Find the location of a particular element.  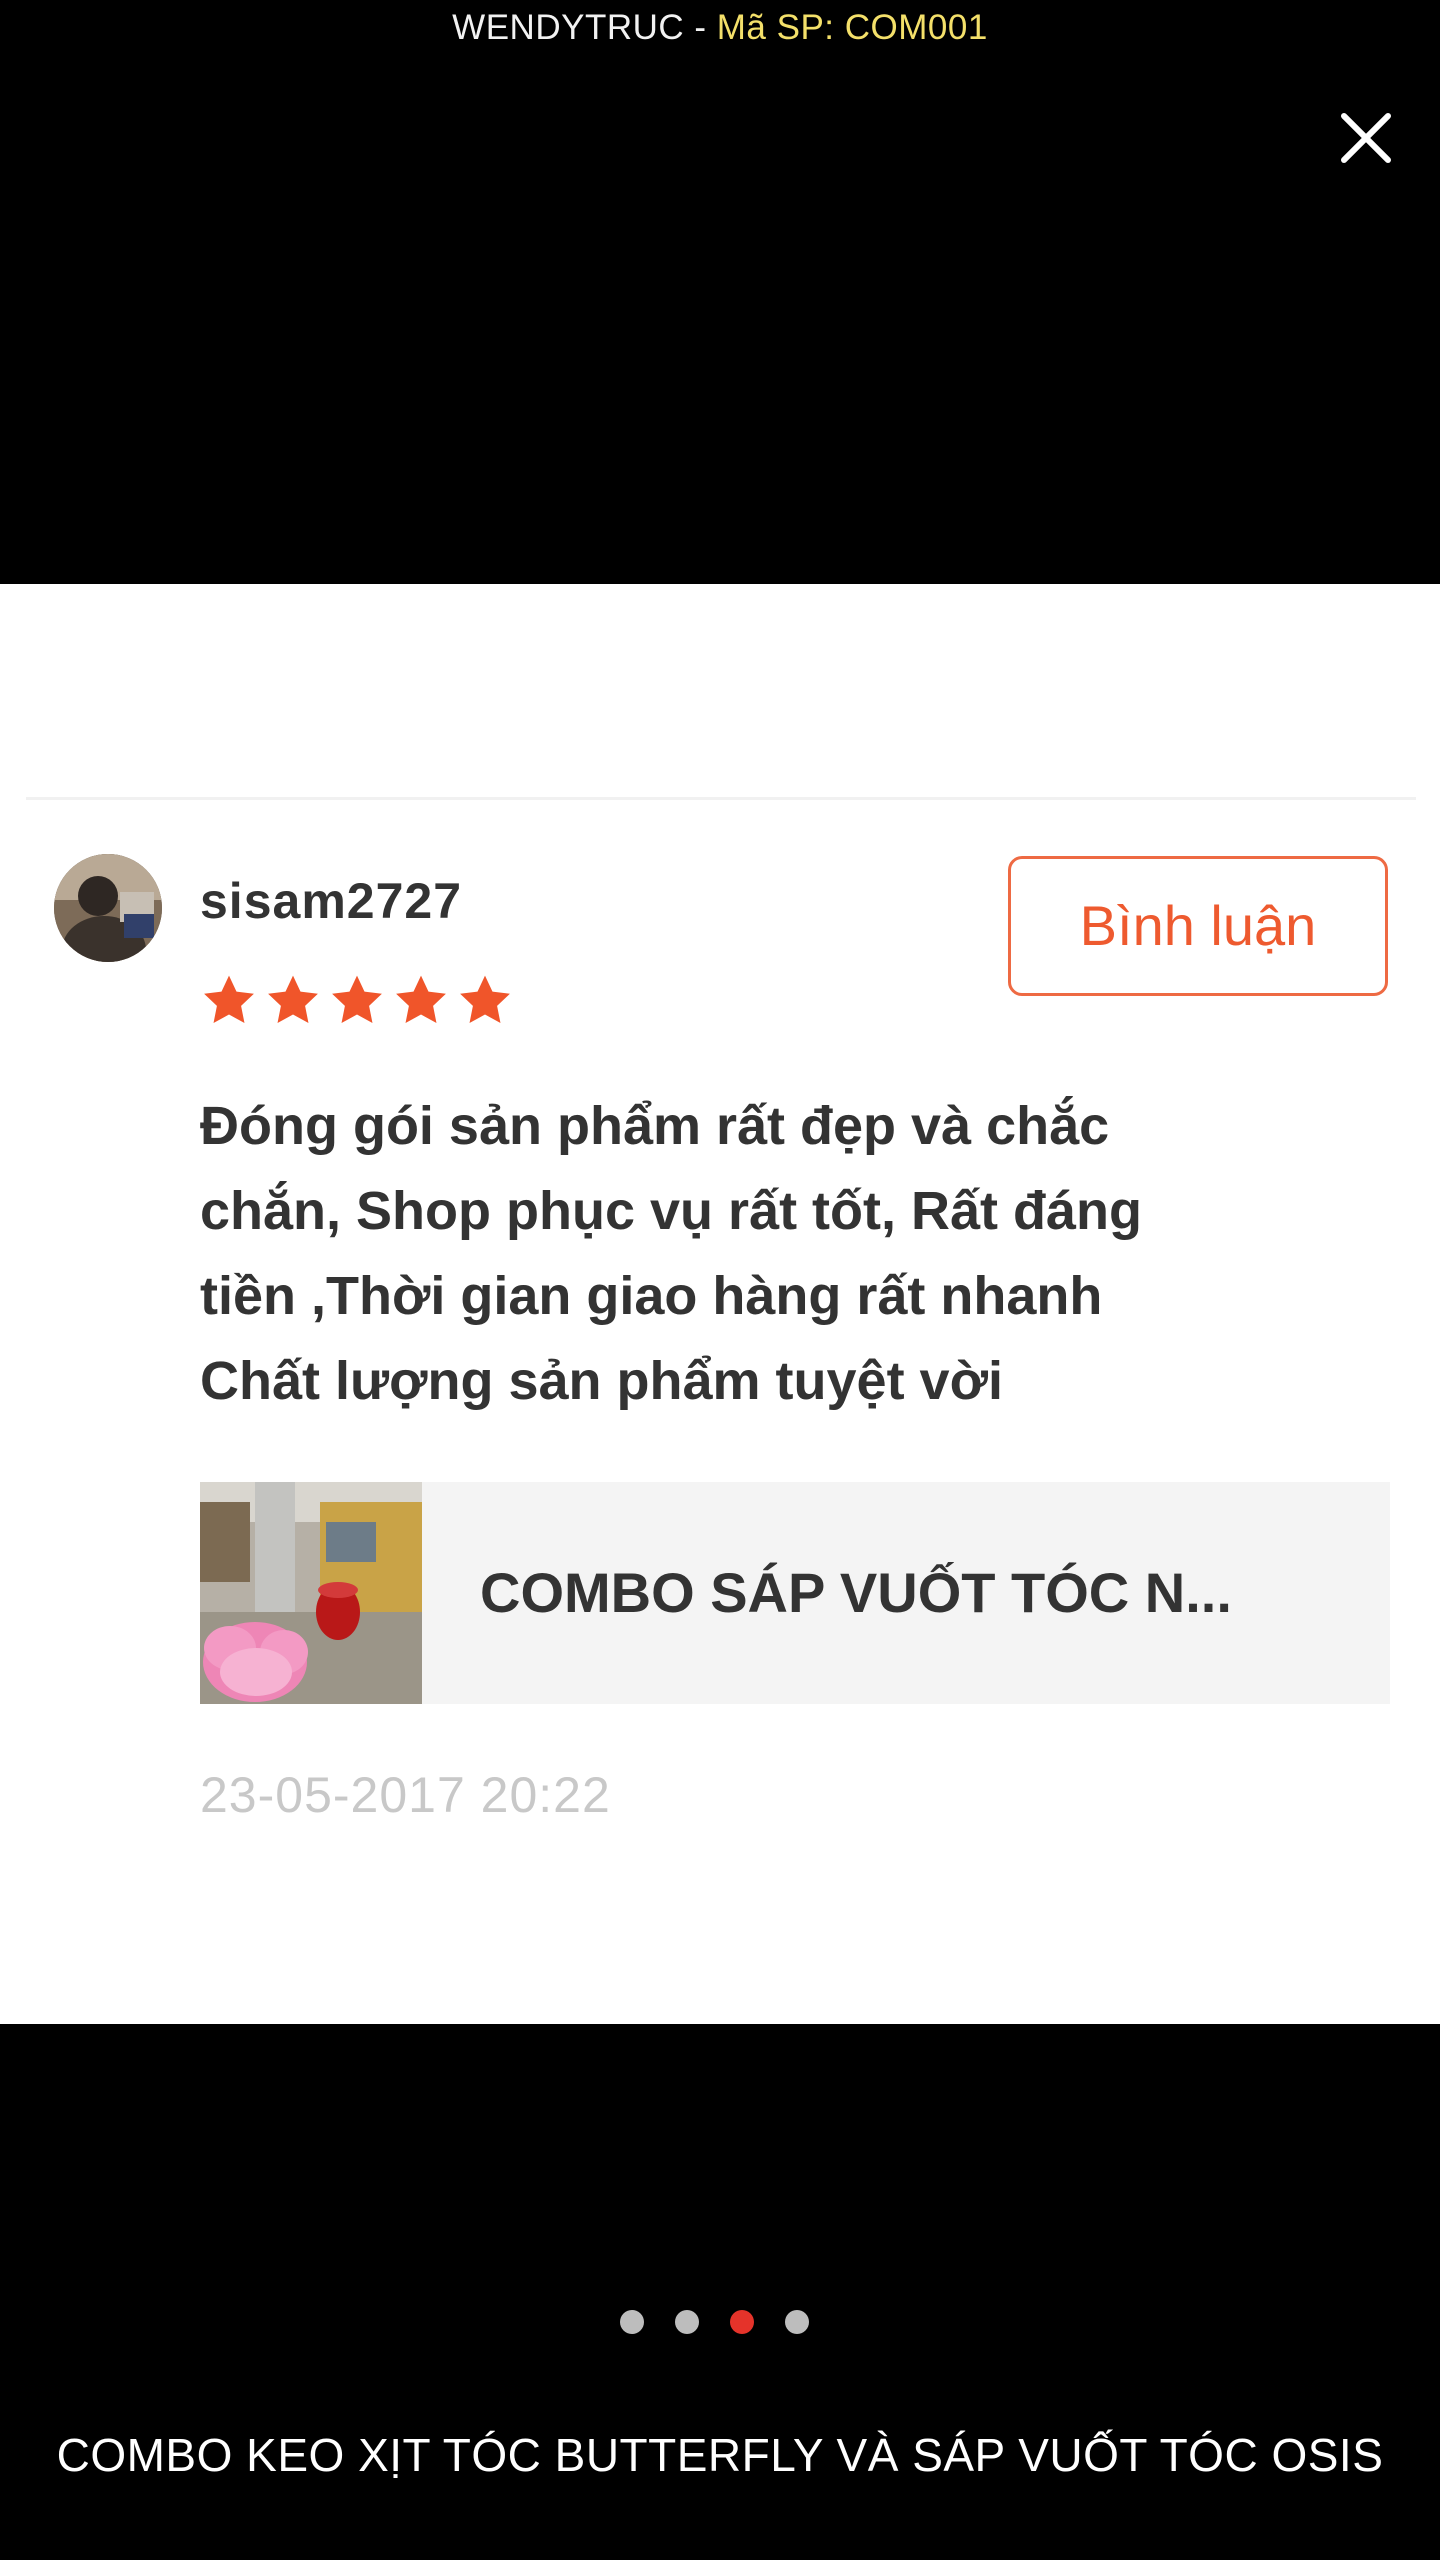

comment-button: Bình luận is located at coordinates (1198, 926).